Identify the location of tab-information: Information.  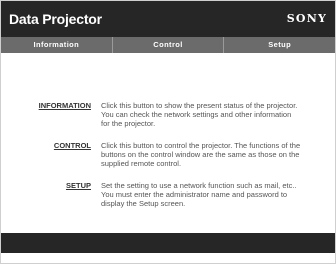
(56, 45).